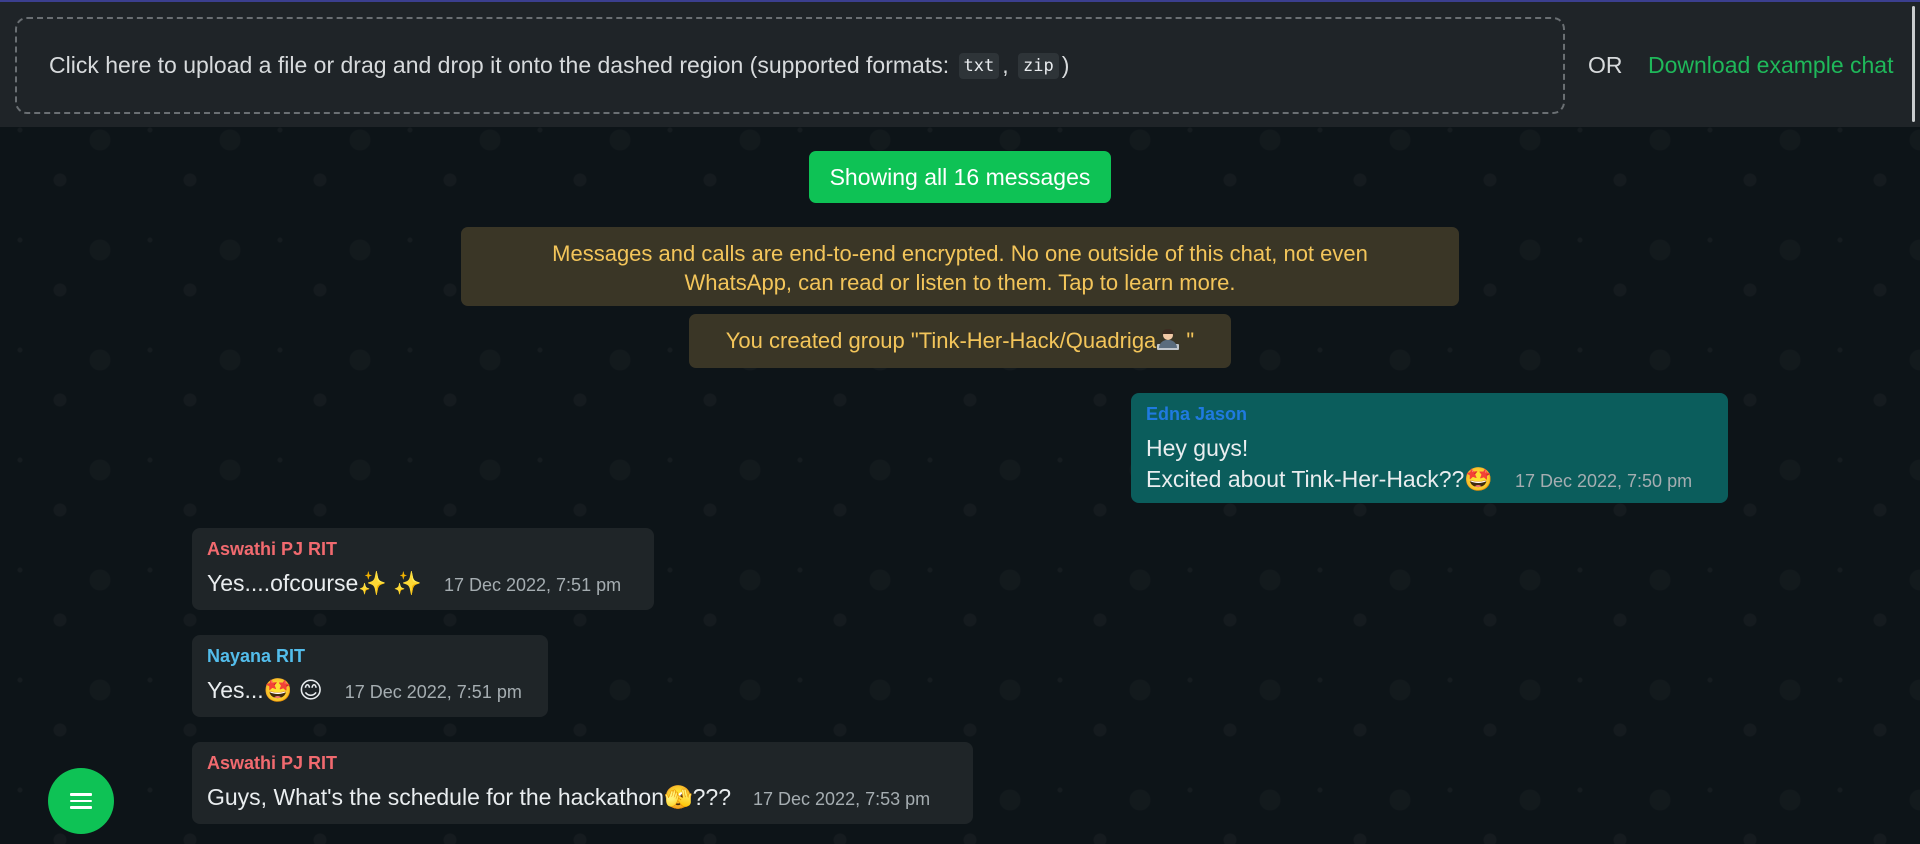 The width and height of the screenshot is (1920, 844). I want to click on format-txt: txt, so click(979, 65).